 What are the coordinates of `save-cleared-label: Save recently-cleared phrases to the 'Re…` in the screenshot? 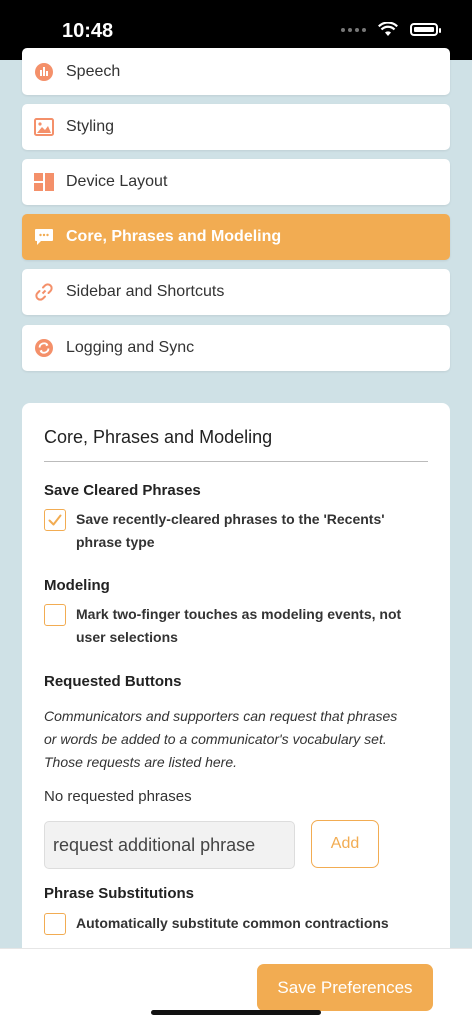 It's located at (230, 530).